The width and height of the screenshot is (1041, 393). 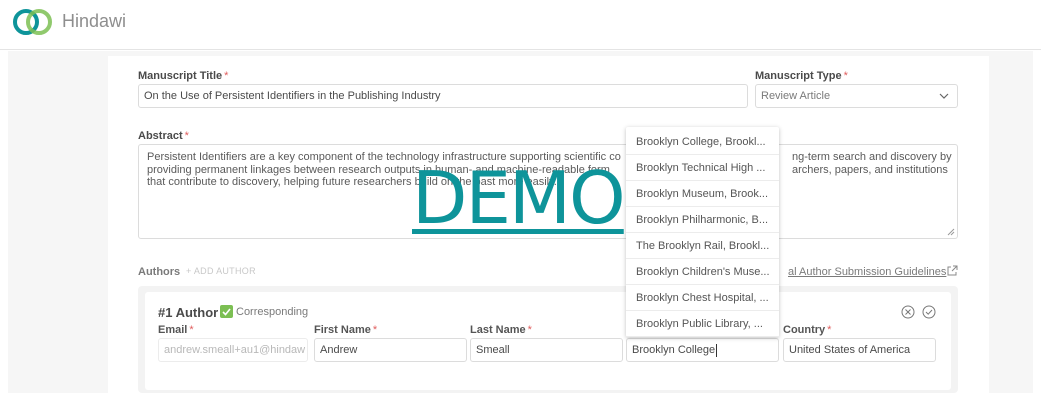 I want to click on email-input: andrew.smeall+au1@hindaw, so click(x=233, y=350).